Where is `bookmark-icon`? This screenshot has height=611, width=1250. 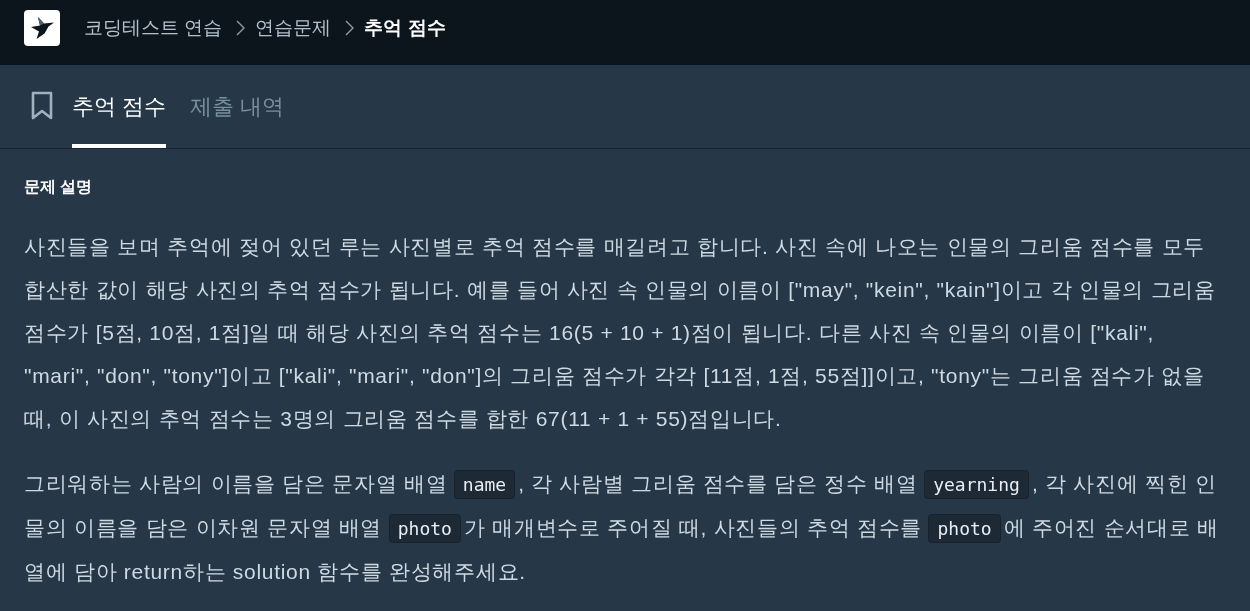
bookmark-icon is located at coordinates (42, 105).